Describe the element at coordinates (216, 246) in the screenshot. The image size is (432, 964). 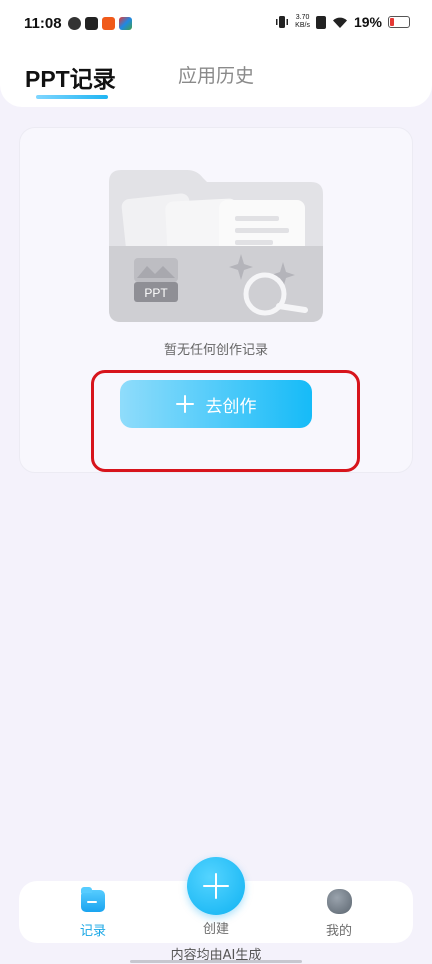
I see `empty-folder-illustration: PPT` at that location.